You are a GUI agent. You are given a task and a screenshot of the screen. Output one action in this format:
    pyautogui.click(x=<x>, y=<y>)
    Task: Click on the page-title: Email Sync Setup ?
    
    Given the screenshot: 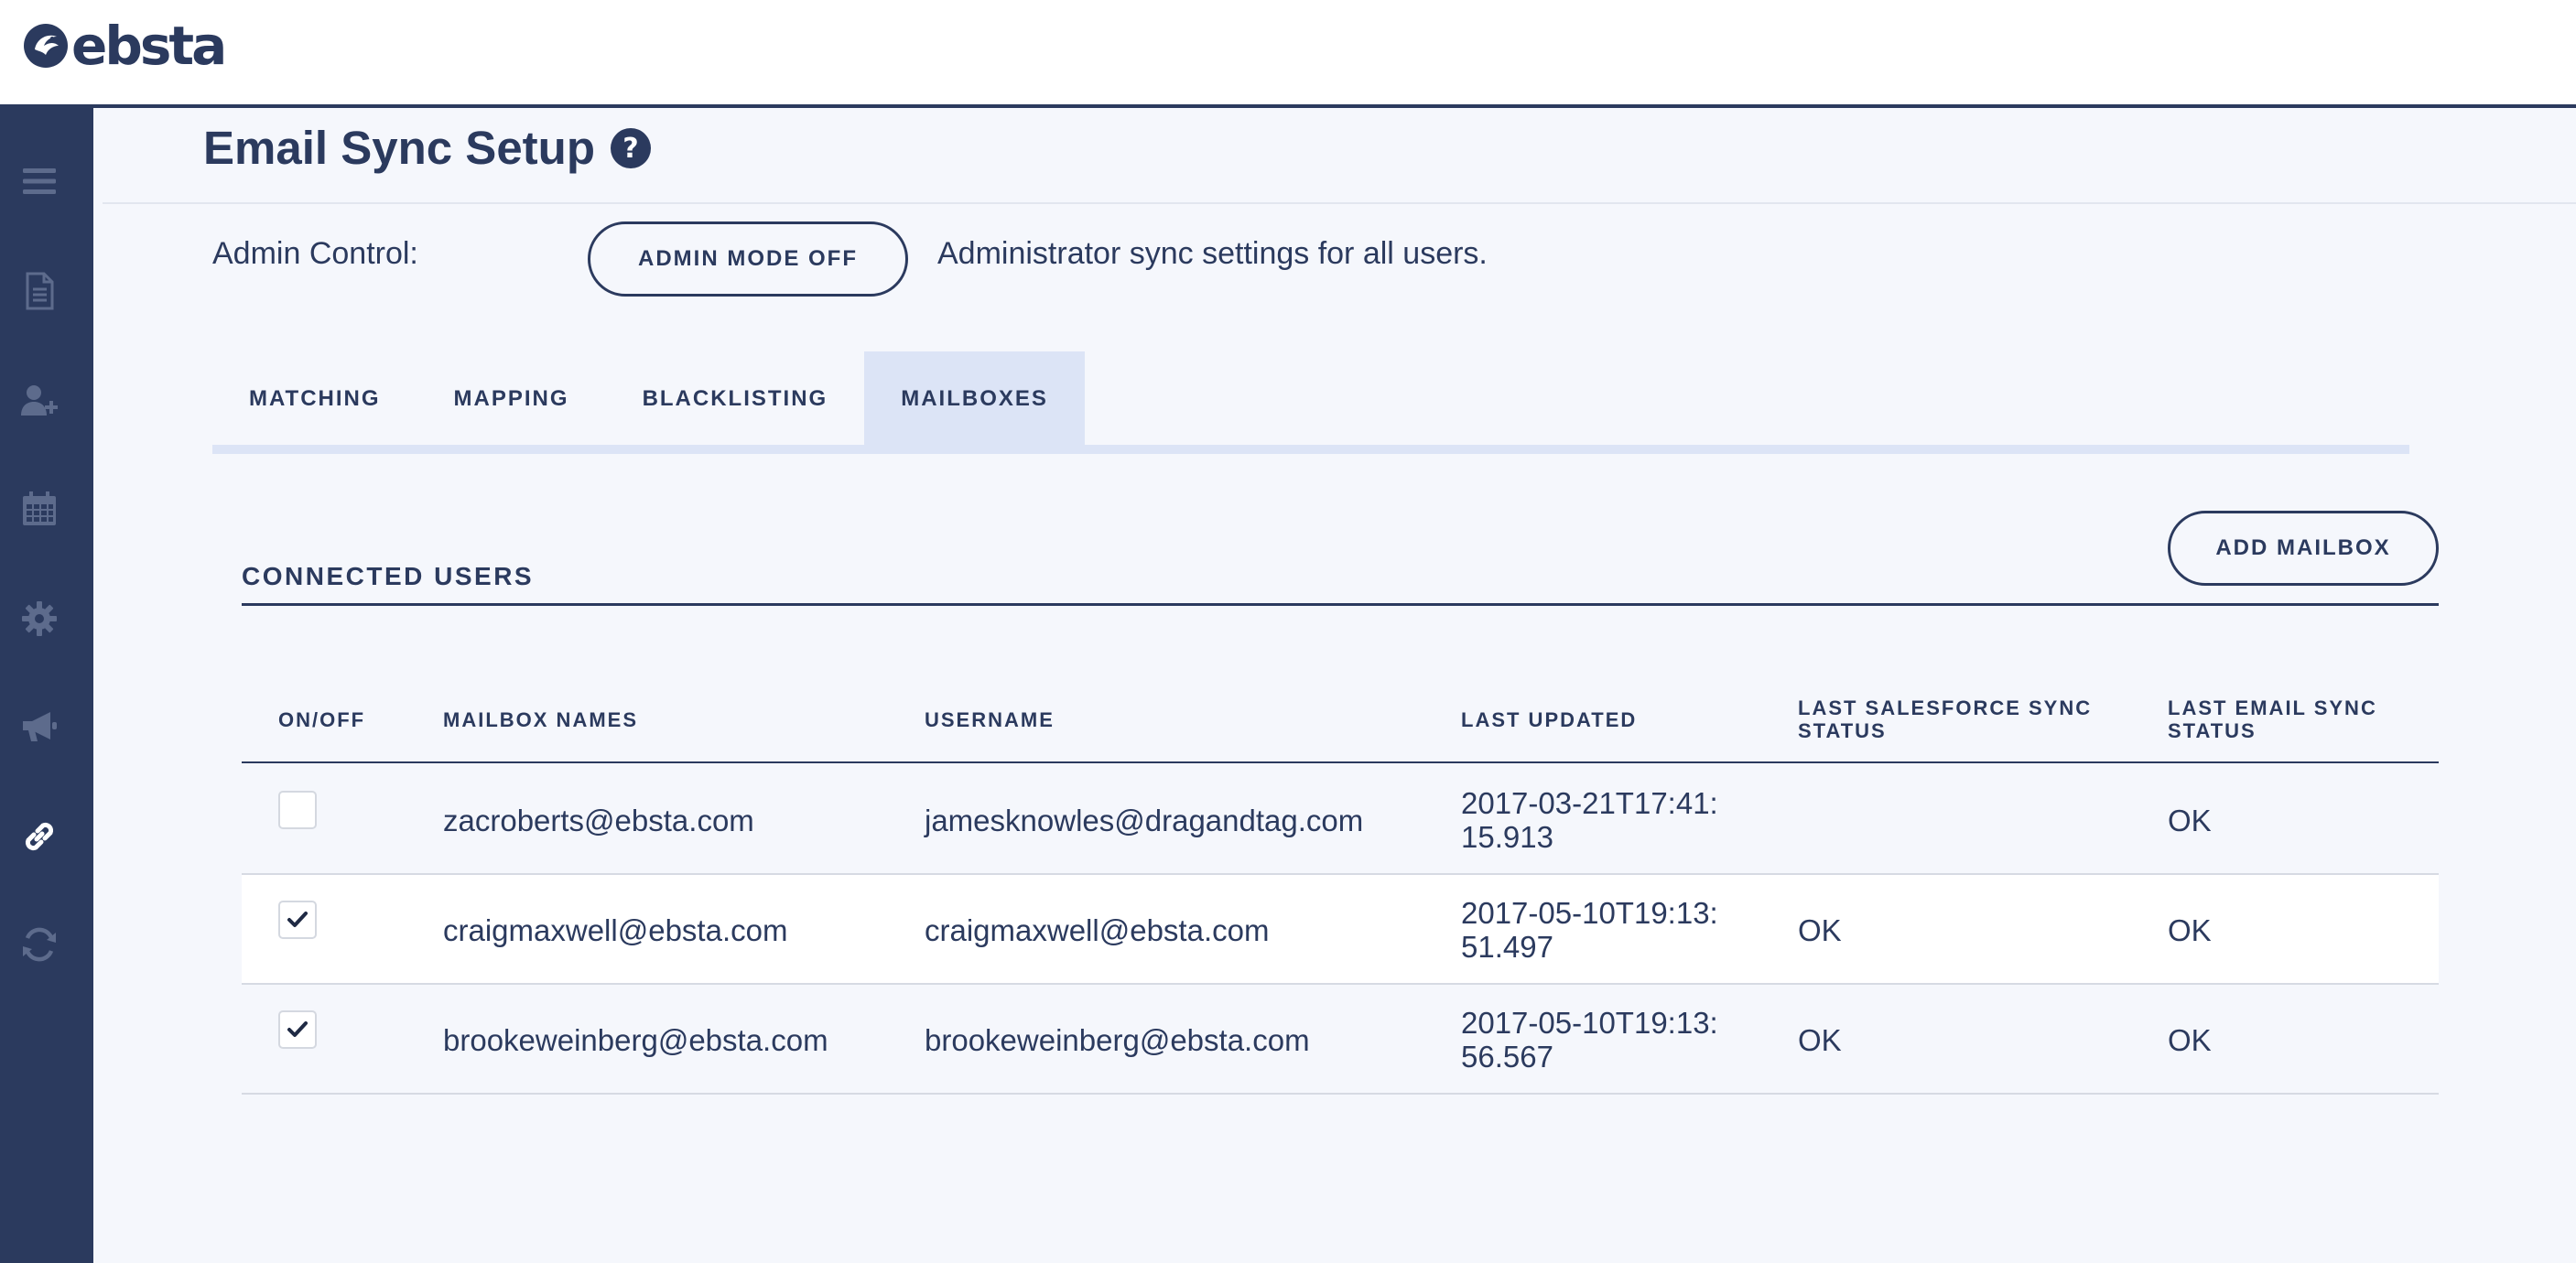 What is the action you would take?
    pyautogui.click(x=428, y=148)
    